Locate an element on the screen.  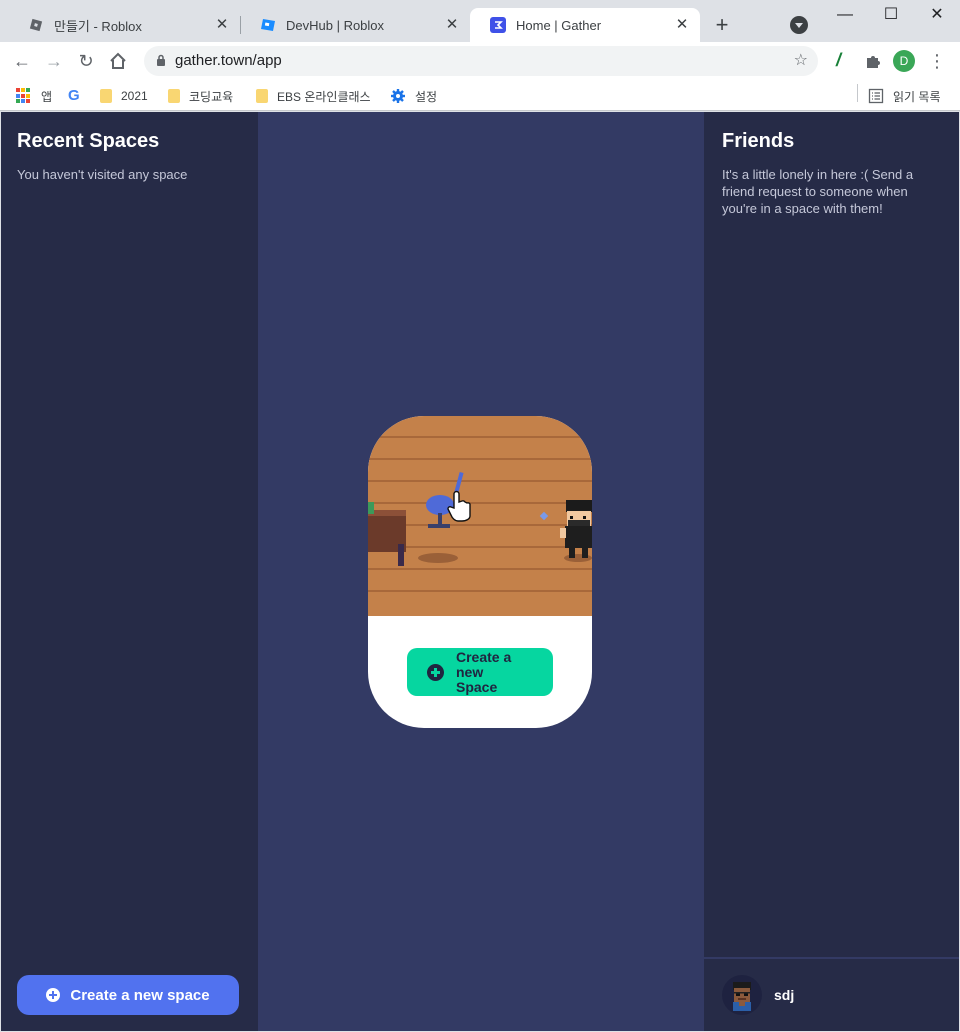
create-new-space-label: Create a new space is located at coordinates (140, 995).